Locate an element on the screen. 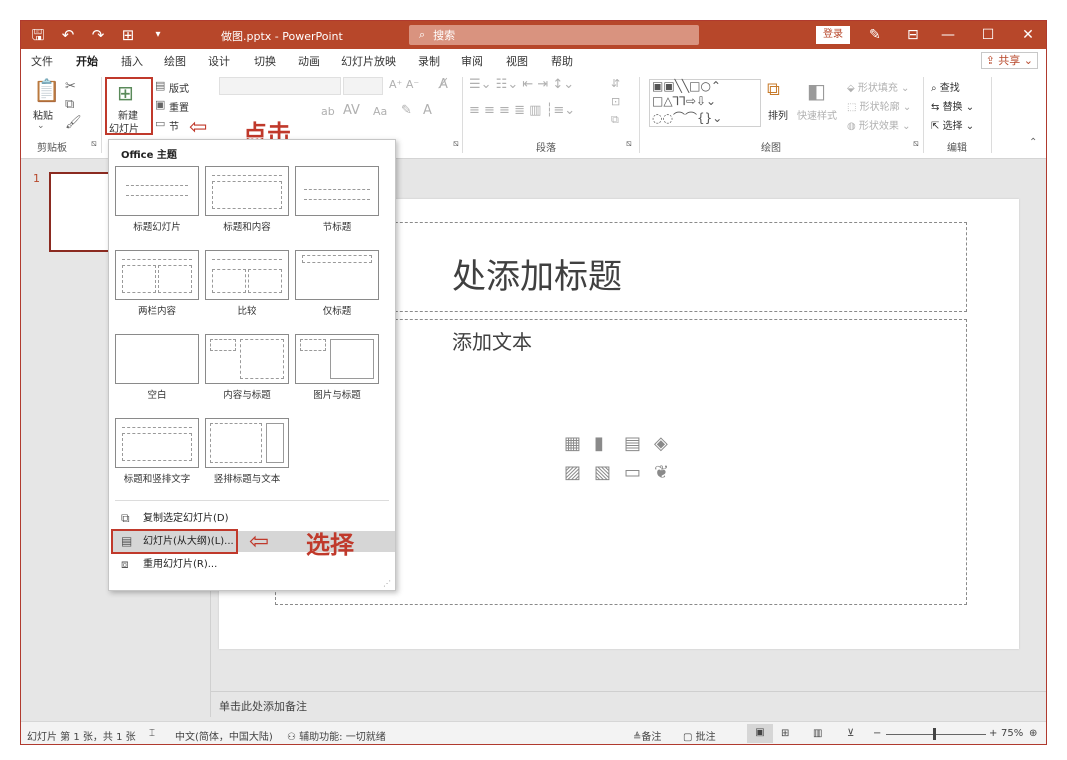  zoom-slider-thumb is located at coordinates (934, 734).